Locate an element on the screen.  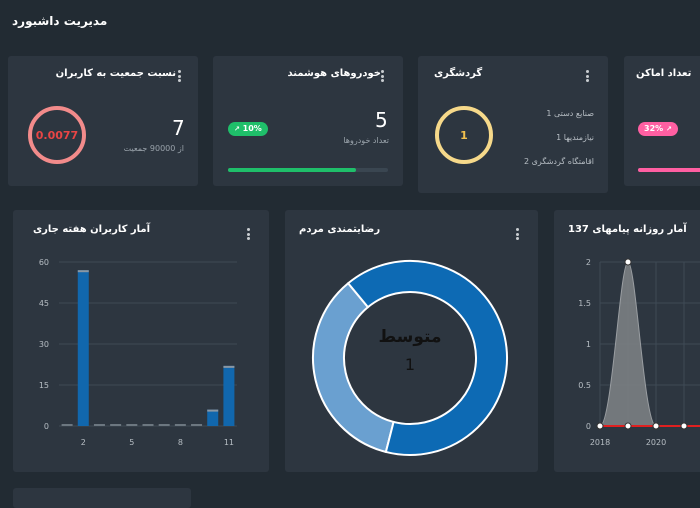
places-badge-label: 32% is located at coordinates (654, 128).